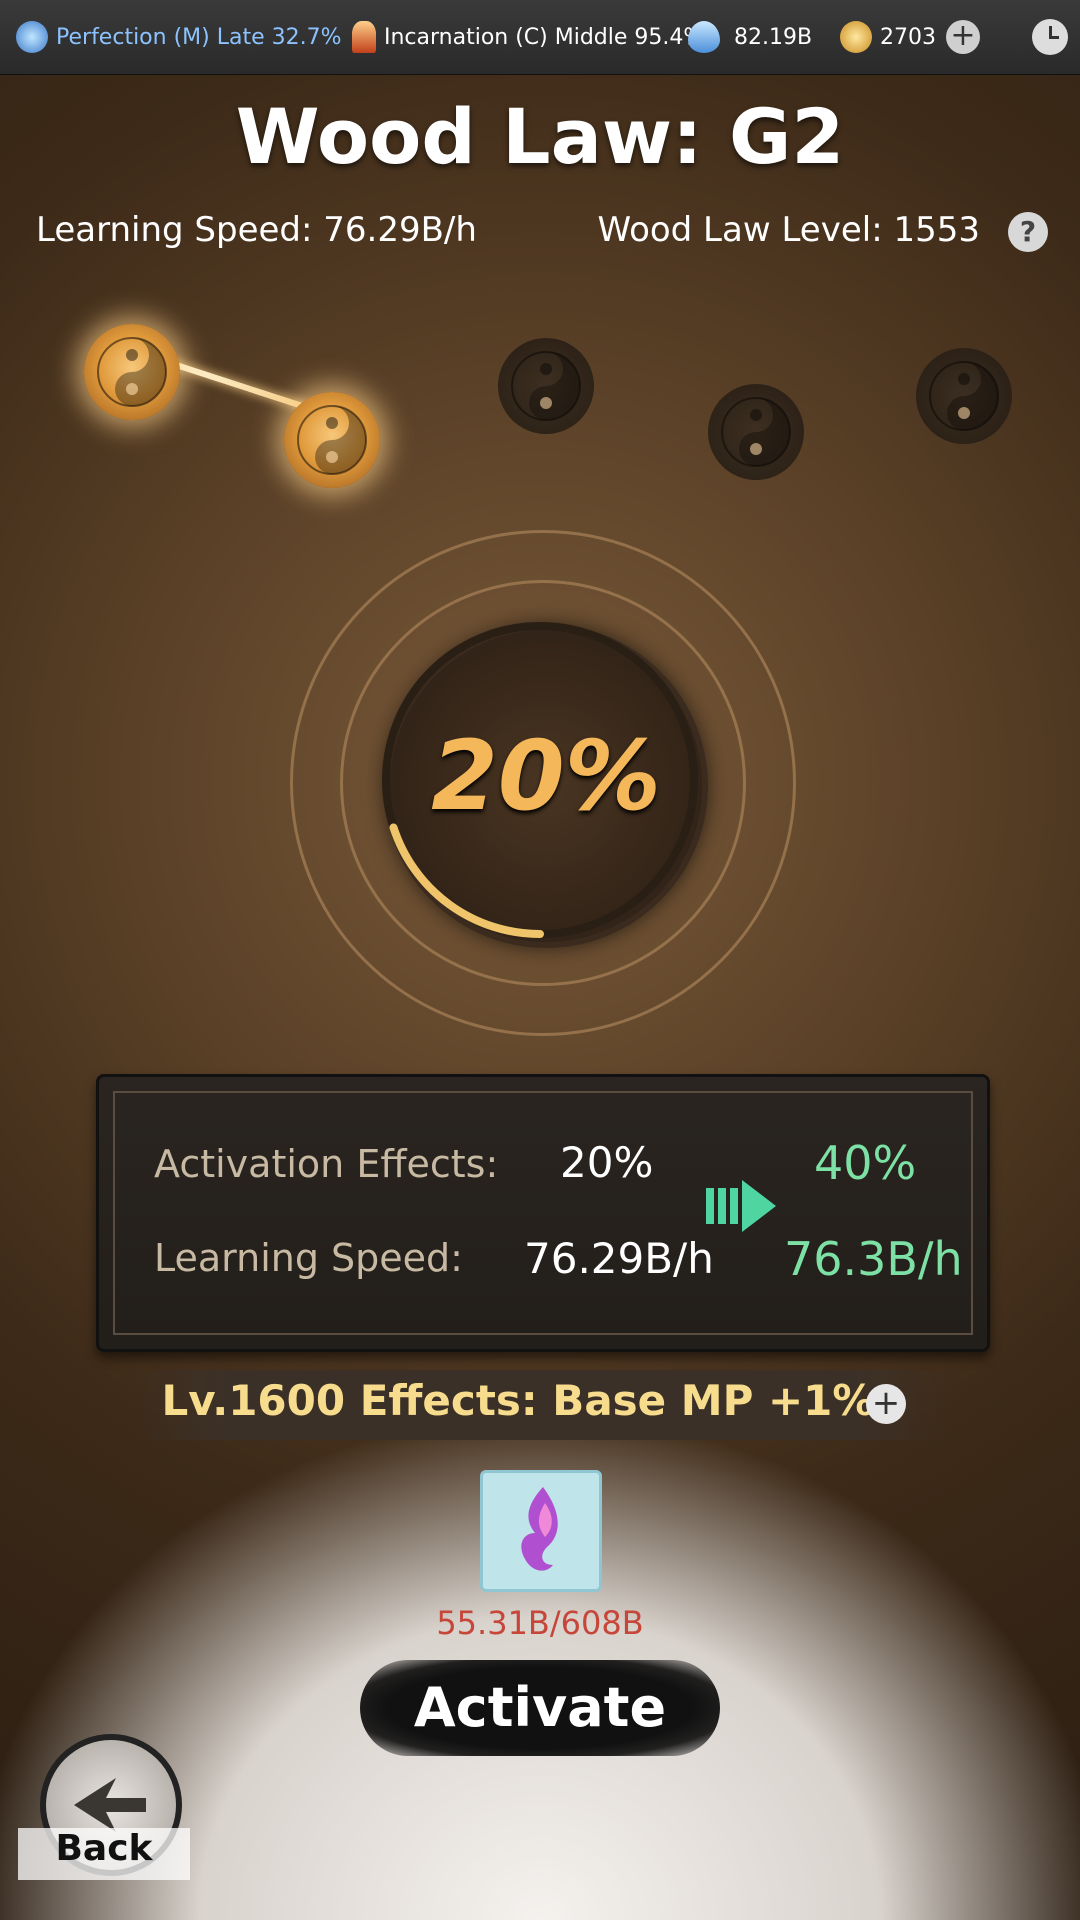 This screenshot has height=1920, width=1080. Describe the element at coordinates (750, 37) in the screenshot. I see `crystal-counter: 82.19B` at that location.